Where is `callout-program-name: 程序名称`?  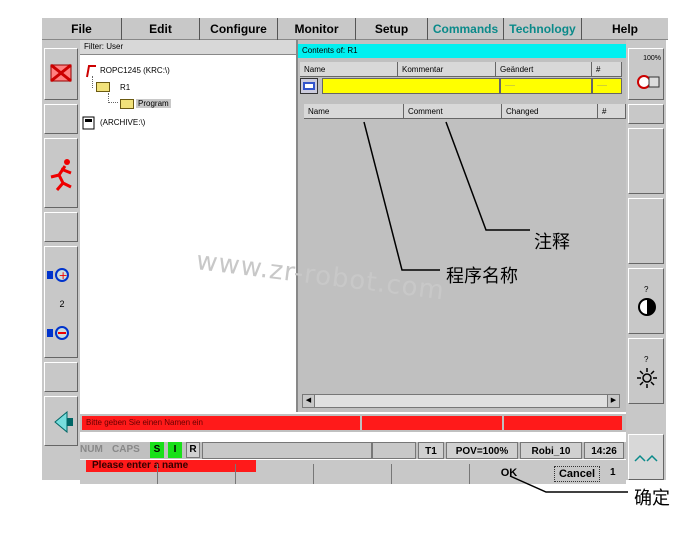 callout-program-name: 程序名称 is located at coordinates (482, 276).